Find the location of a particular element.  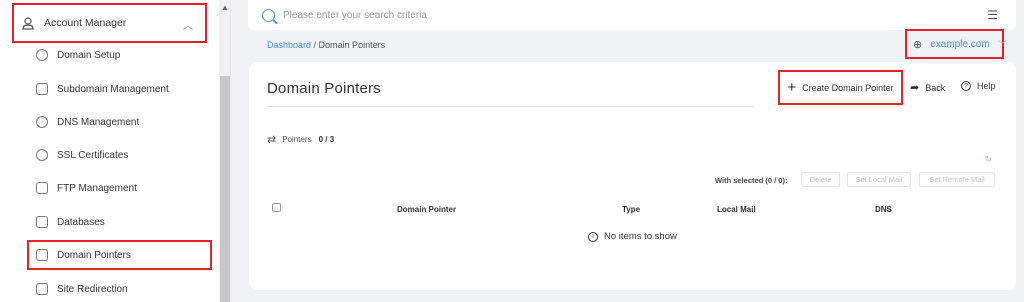

sidebar-item-dns-management: DNS Management is located at coordinates (87, 122).